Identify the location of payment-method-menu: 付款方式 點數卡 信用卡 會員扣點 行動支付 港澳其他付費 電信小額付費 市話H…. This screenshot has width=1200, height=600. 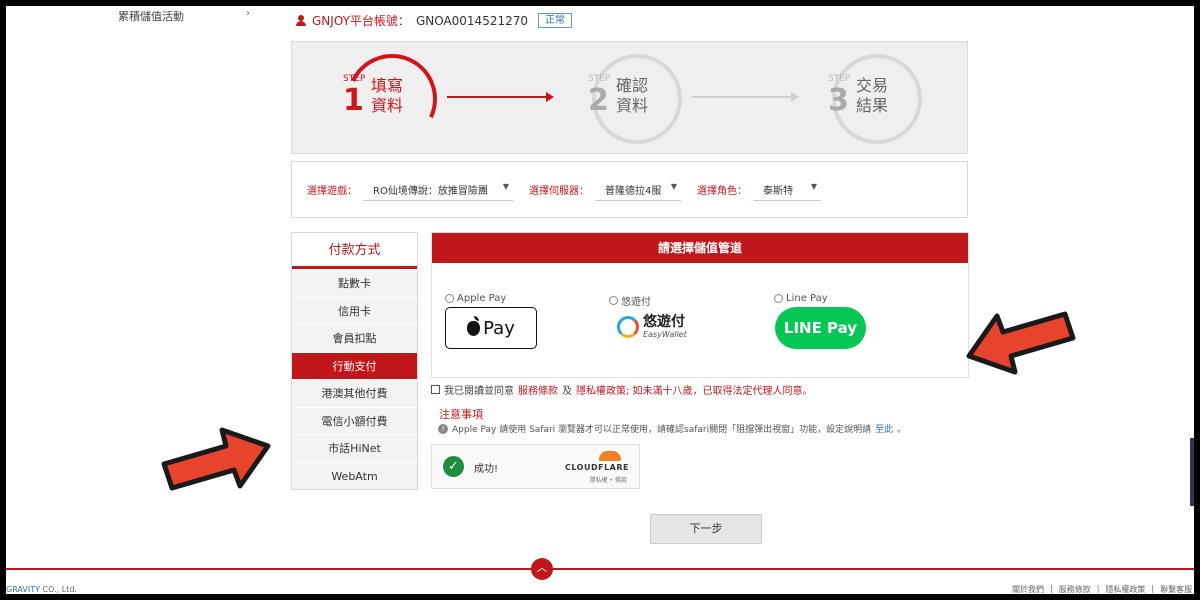
(354, 361).